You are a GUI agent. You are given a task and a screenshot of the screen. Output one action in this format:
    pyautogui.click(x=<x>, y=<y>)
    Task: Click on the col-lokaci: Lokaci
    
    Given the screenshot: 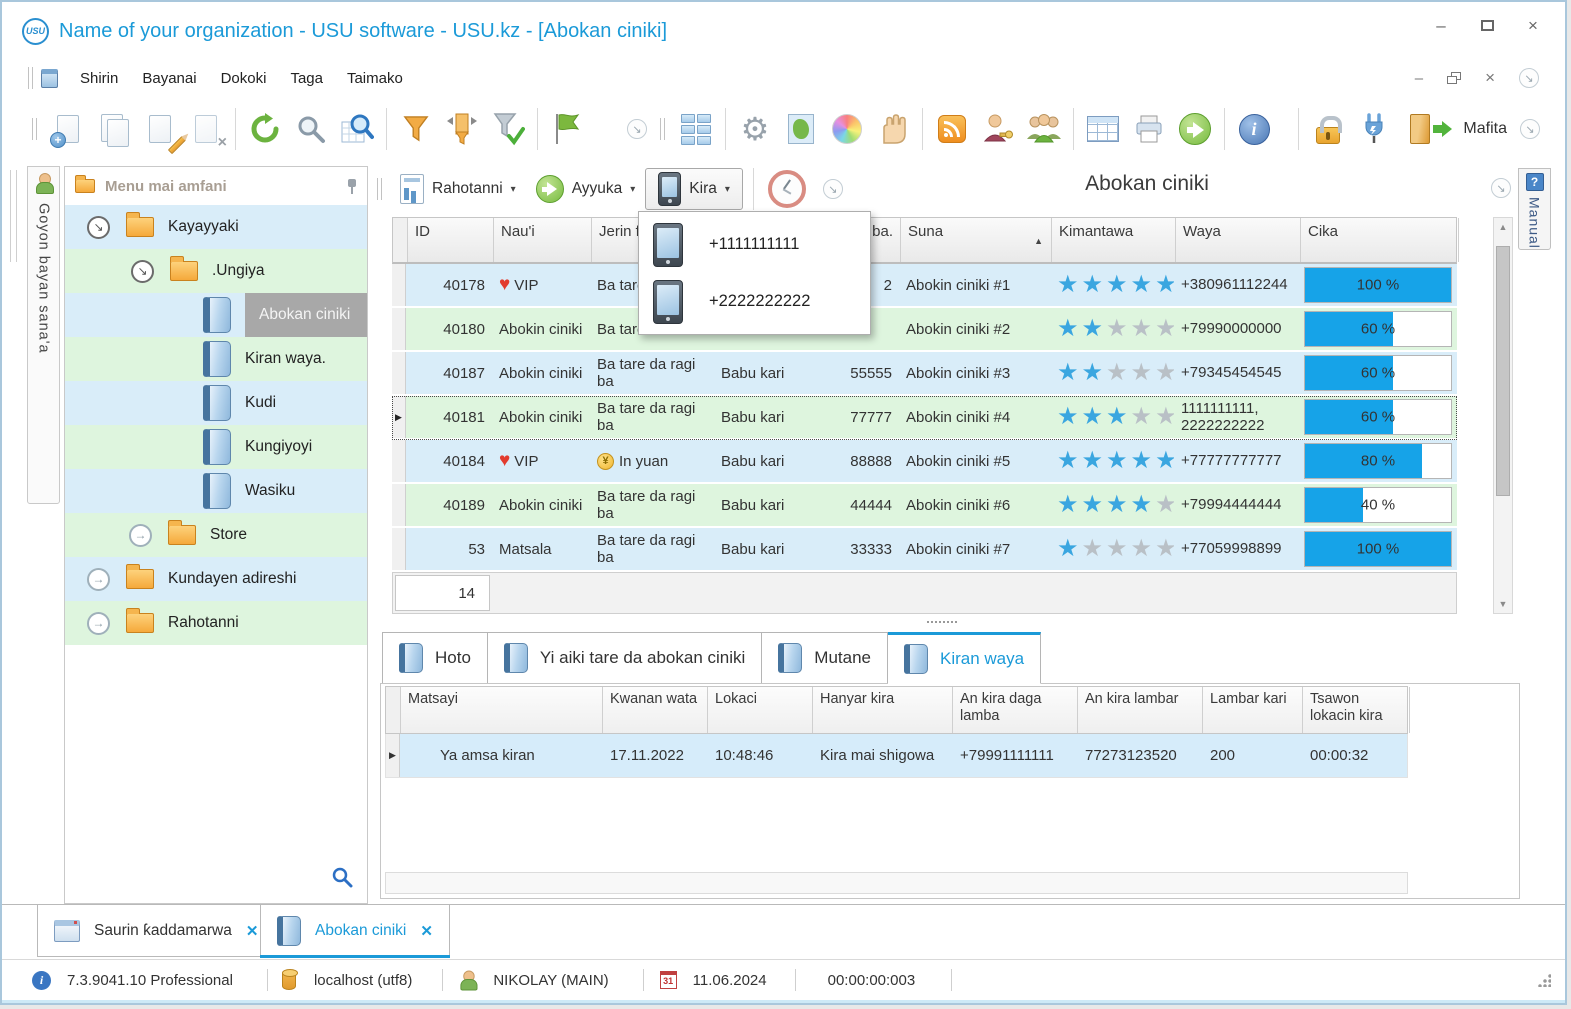 What is the action you would take?
    pyautogui.click(x=760, y=710)
    